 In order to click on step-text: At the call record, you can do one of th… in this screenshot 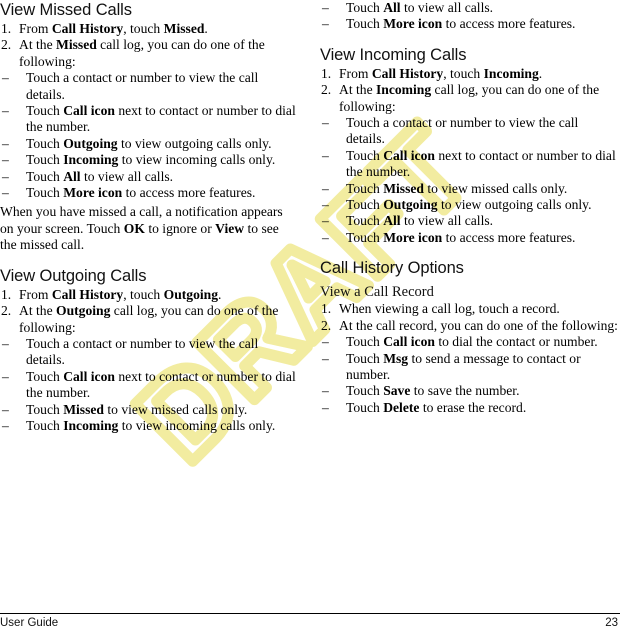, I will do `click(478, 325)`.